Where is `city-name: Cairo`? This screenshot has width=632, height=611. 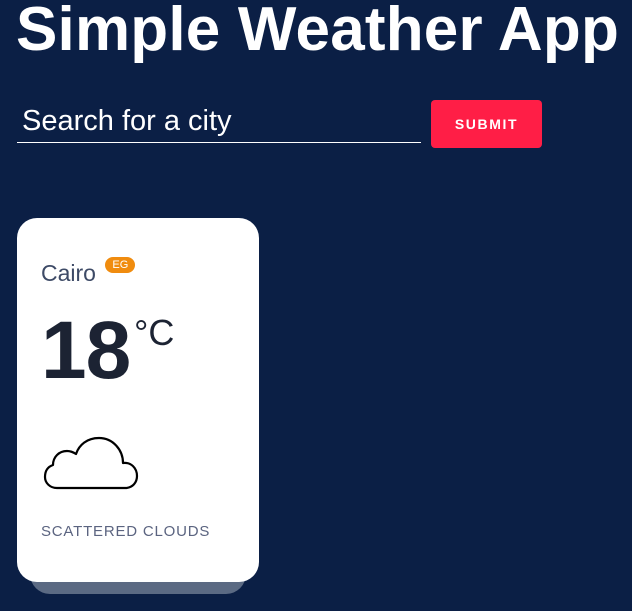
city-name: Cairo is located at coordinates (68, 273).